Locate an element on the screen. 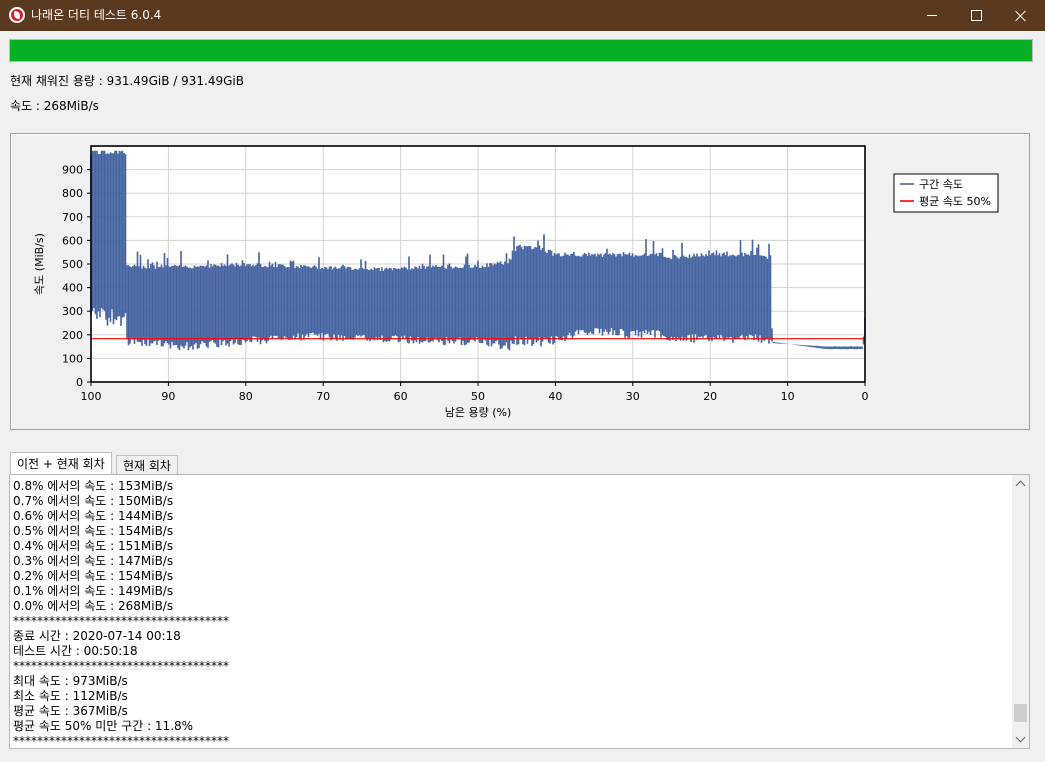  y-tick-label: 500 is located at coordinates (72, 264).